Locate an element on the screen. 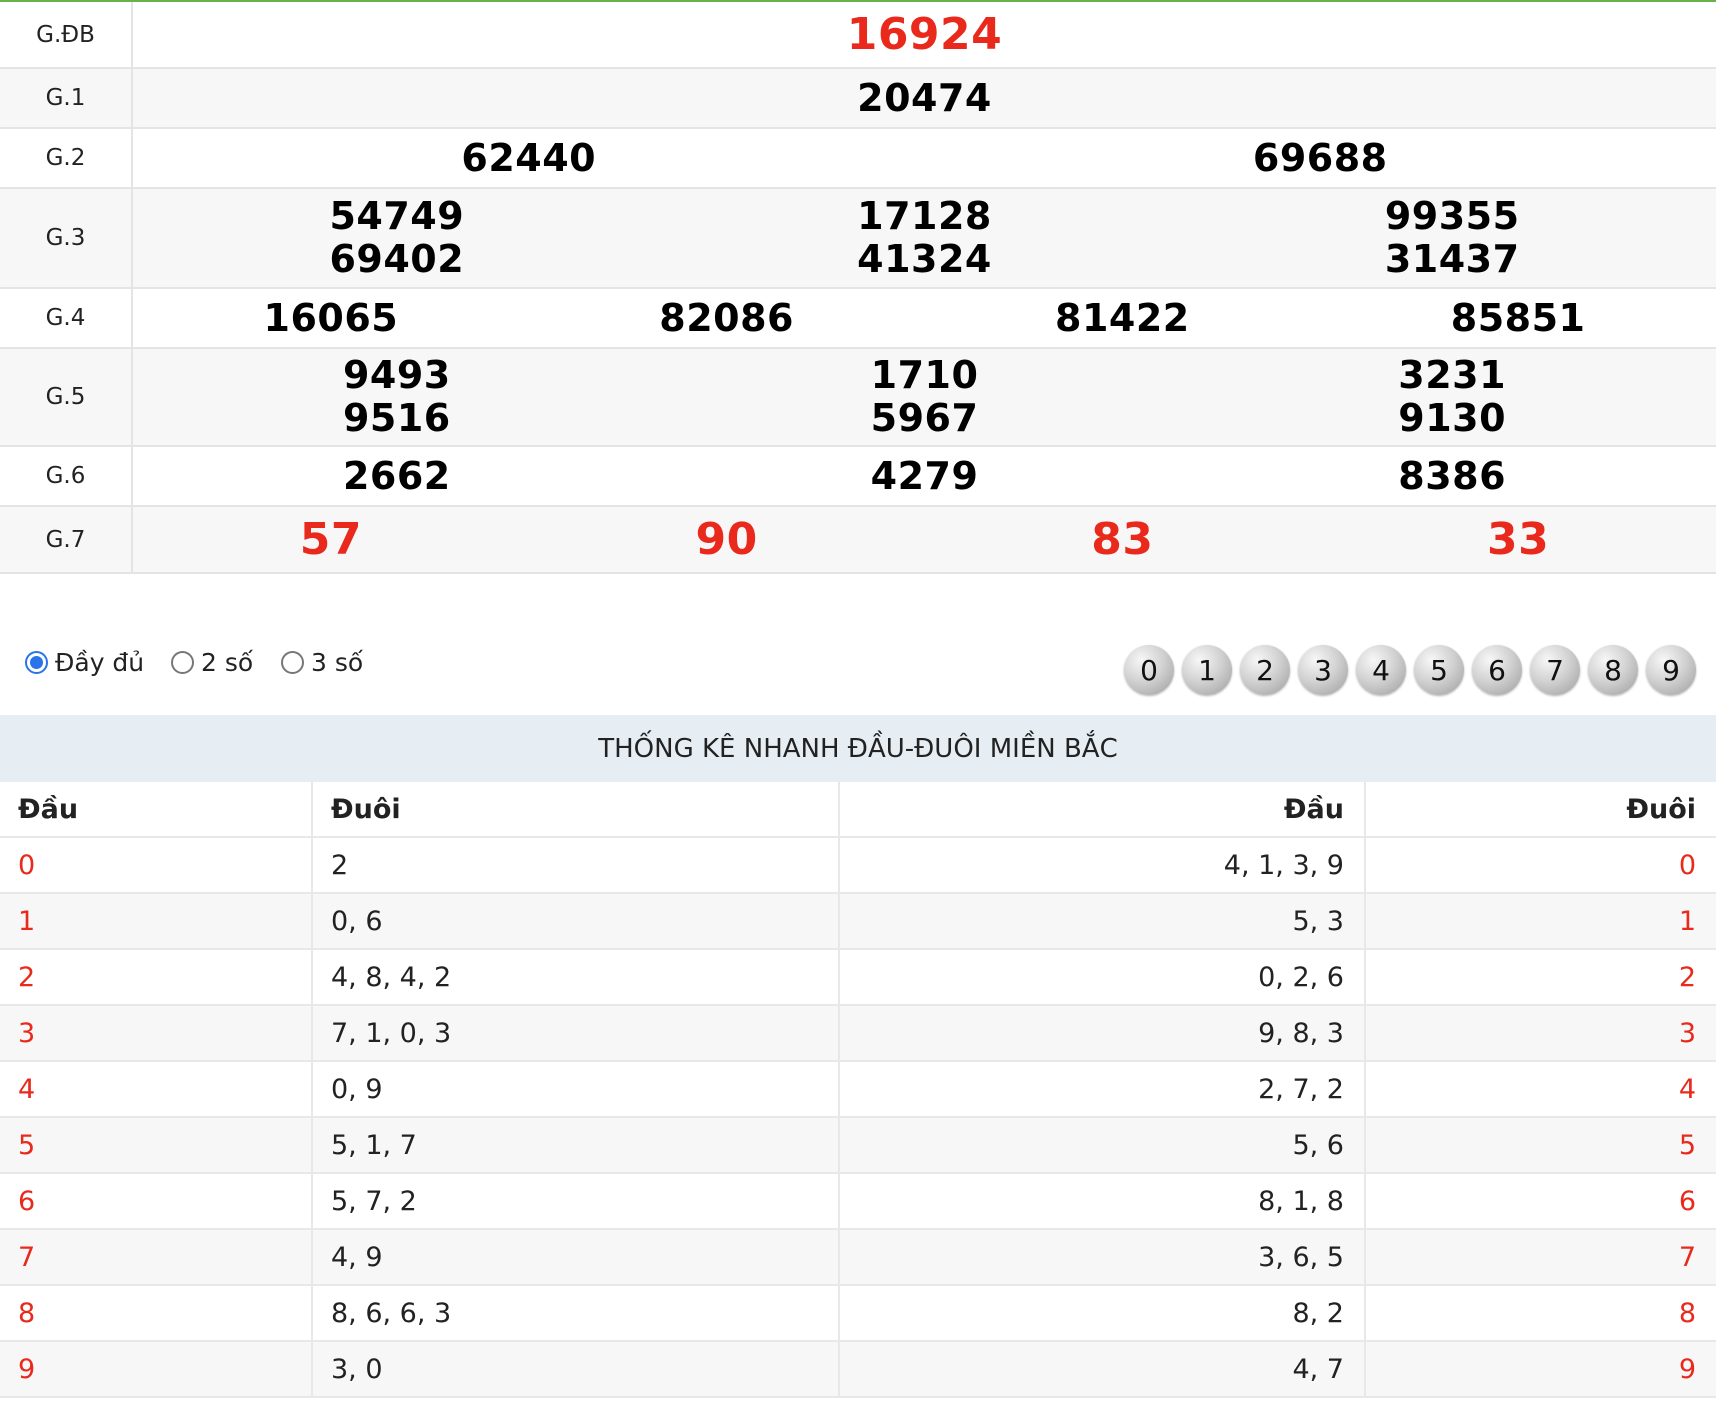 The image size is (1716, 1406). head-digit: 5 is located at coordinates (156, 1145).